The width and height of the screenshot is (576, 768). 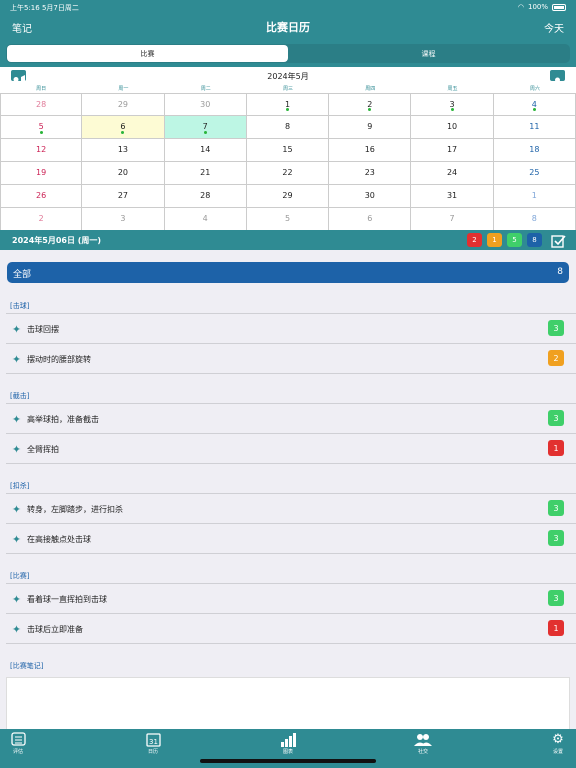 What do you see at coordinates (423, 743) in the screenshot?
I see `tab-social: 社交` at bounding box center [423, 743].